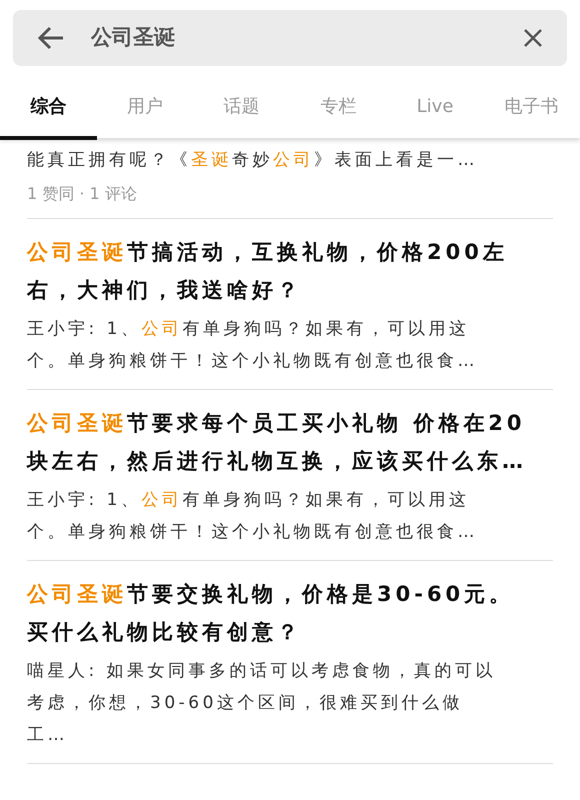  I want to click on result-stats: 1 赞同 · 1 评论, so click(82, 194).